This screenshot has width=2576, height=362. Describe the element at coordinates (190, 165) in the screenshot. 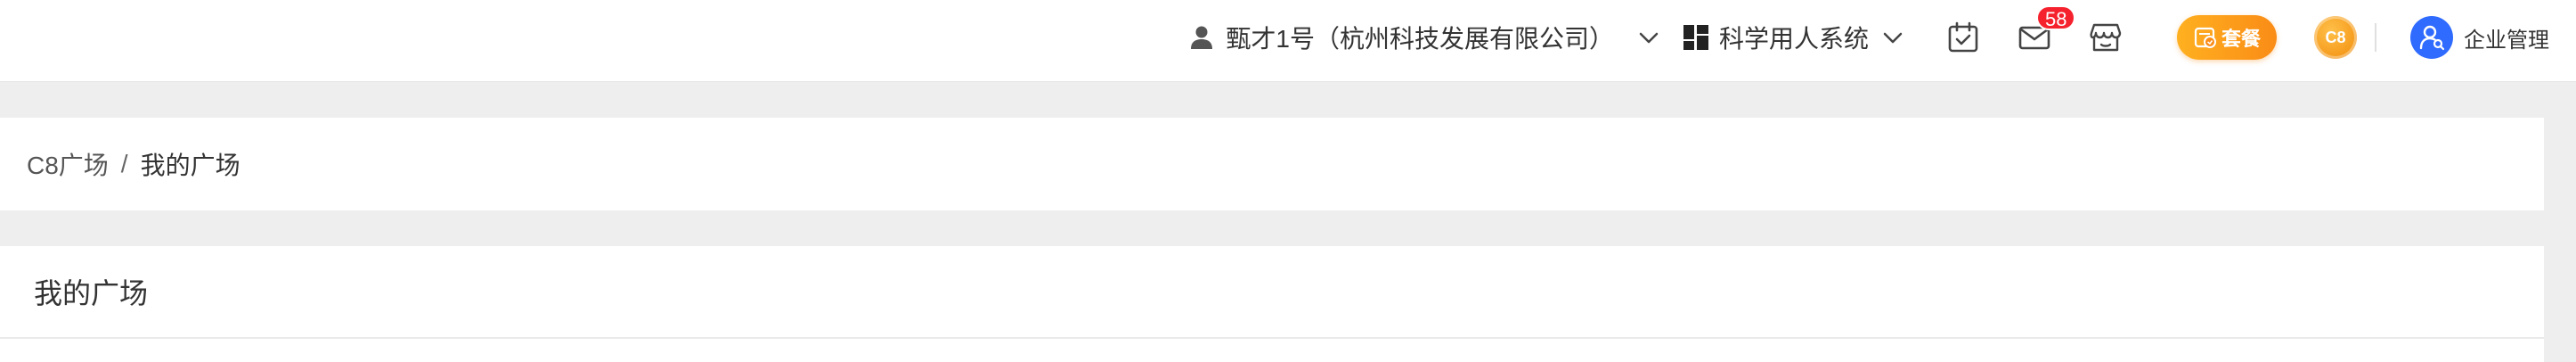

I see `breadcrumb-current: 我的广场` at that location.